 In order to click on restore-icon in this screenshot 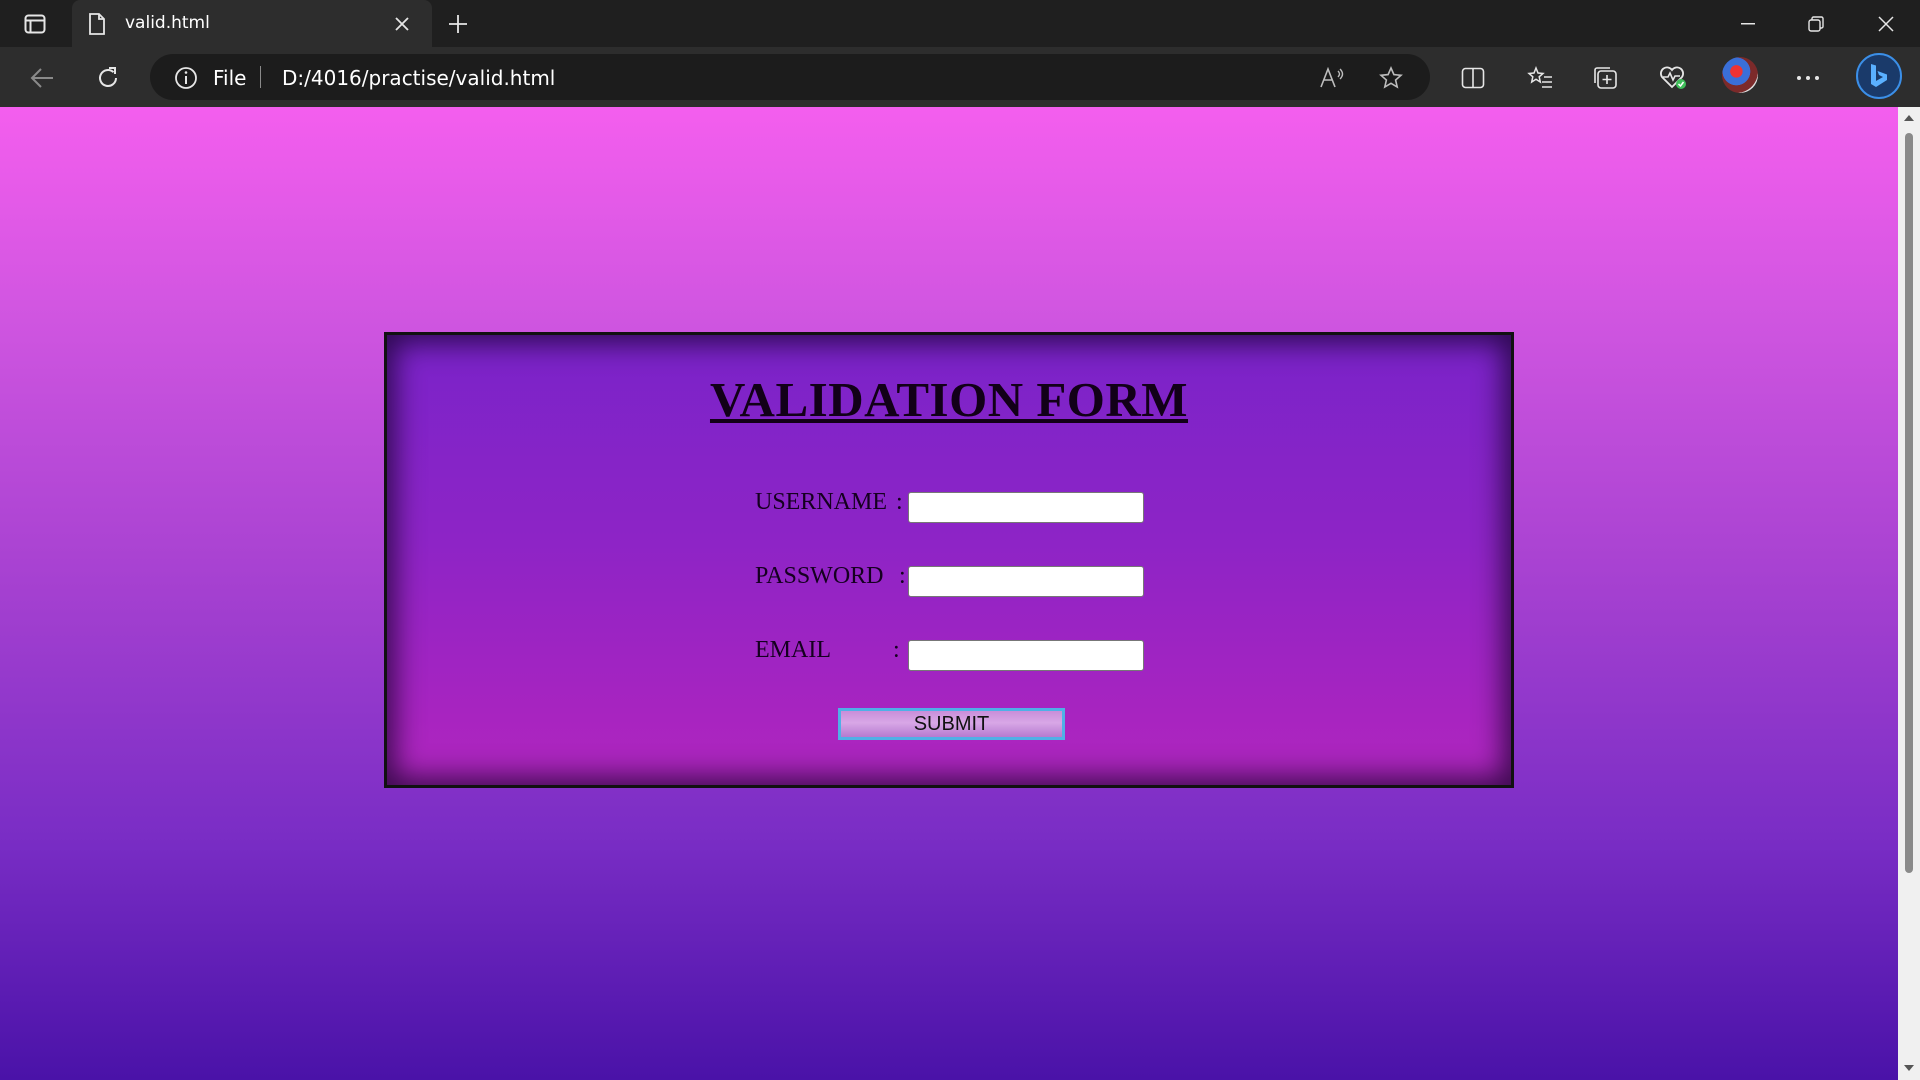, I will do `click(1816, 24)`.